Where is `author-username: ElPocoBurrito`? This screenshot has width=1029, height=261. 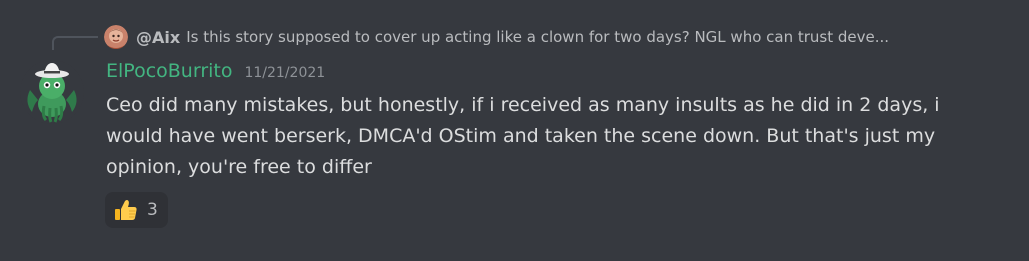 author-username: ElPocoBurrito is located at coordinates (169, 71).